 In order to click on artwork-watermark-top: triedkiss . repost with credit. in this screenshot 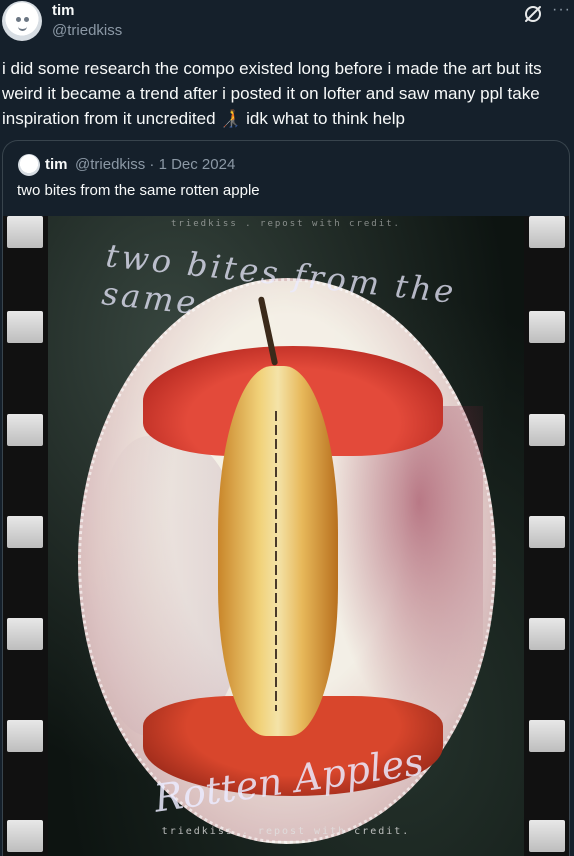, I will do `click(286, 224)`.